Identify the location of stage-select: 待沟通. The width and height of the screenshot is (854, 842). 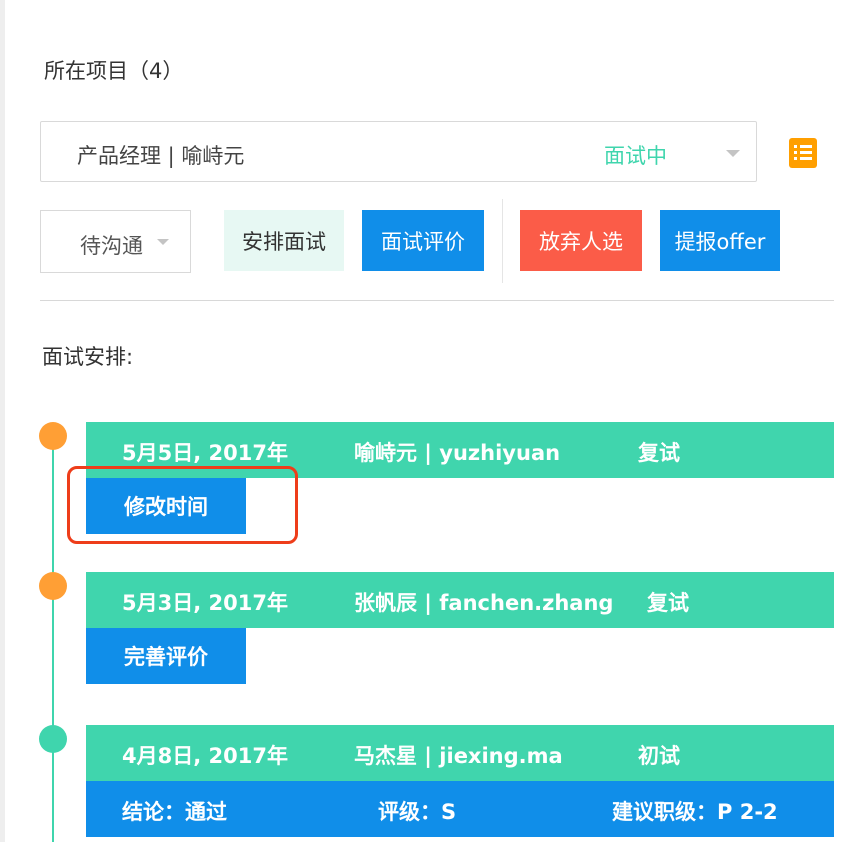
(115, 241).